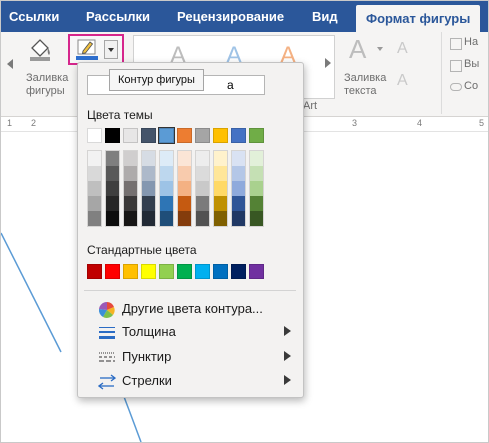 The height and width of the screenshot is (443, 489). I want to click on line-weight-item: Толщина, so click(190, 333).